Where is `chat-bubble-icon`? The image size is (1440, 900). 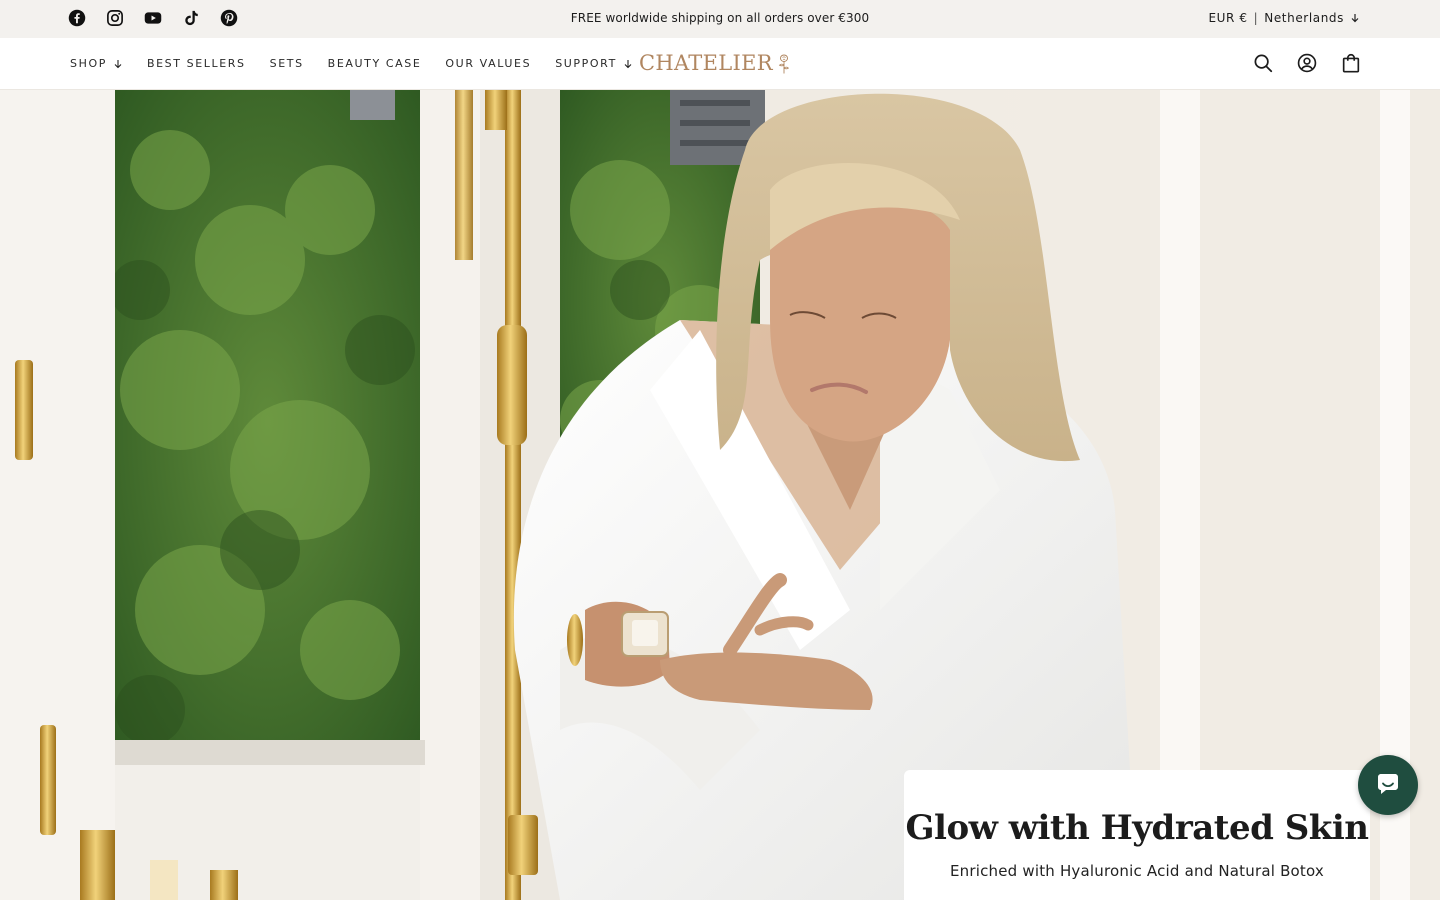 chat-bubble-icon is located at coordinates (1388, 784).